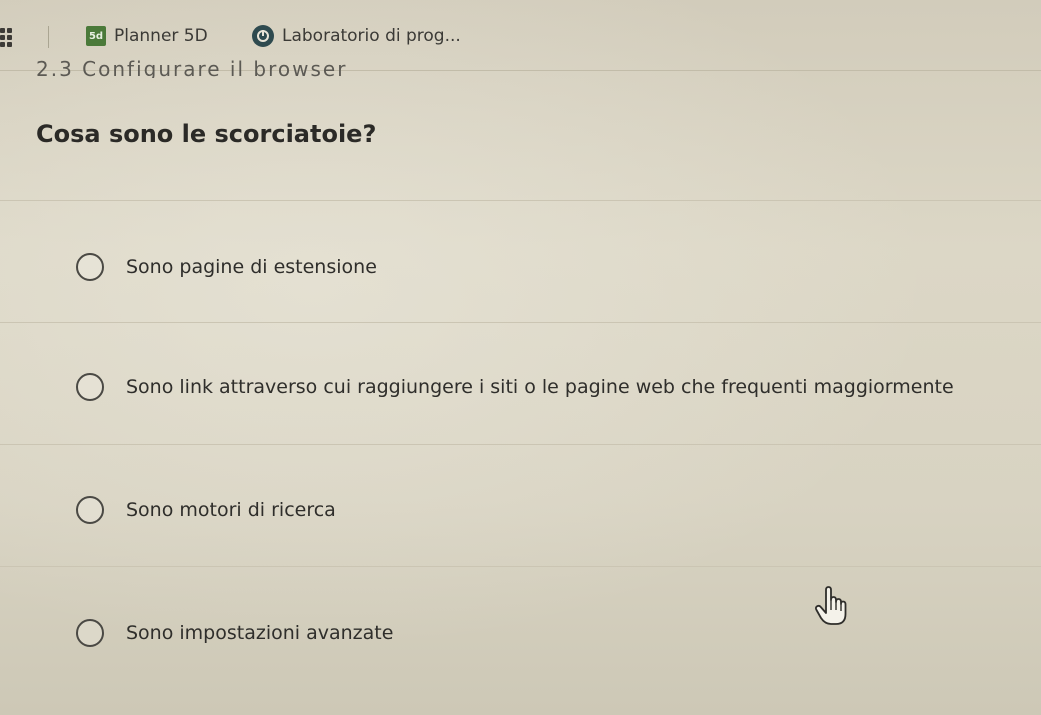  I want to click on section-heading: 2.3 Configurare il browser, so click(236, 67).